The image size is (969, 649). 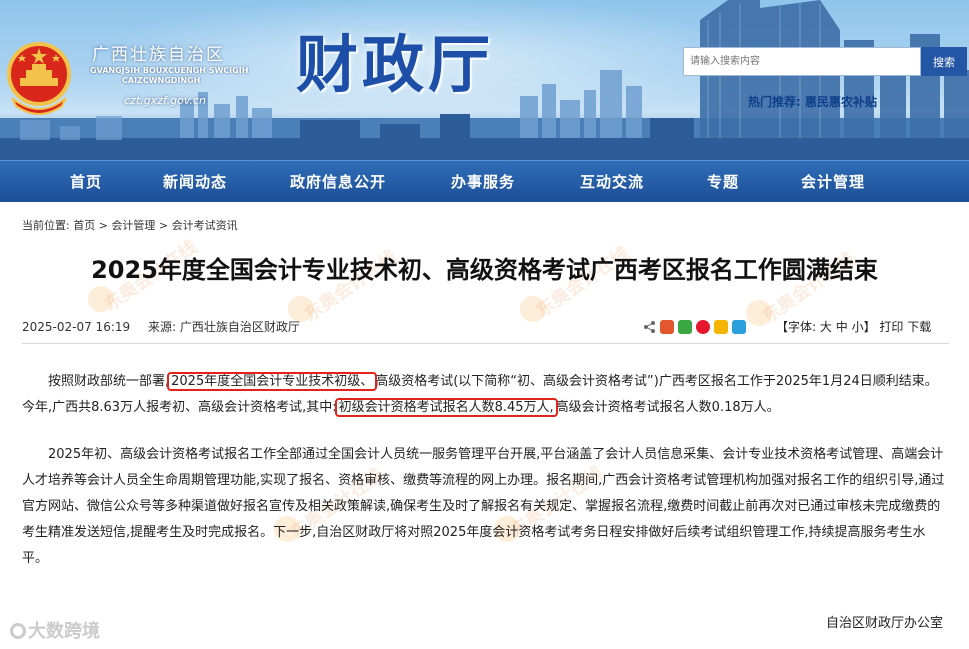 I want to click on qq-share-icon, so click(x=739, y=327).